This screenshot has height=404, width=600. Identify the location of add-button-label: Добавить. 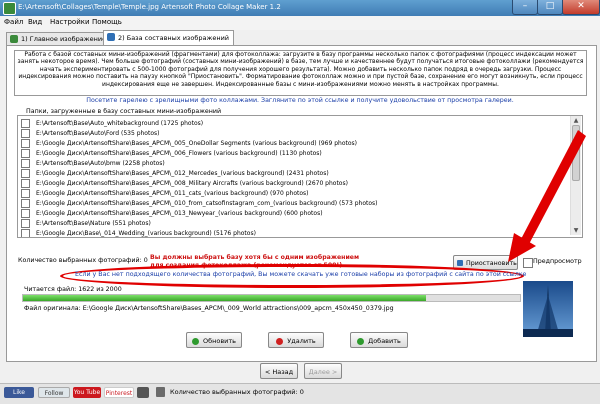
(384, 341).